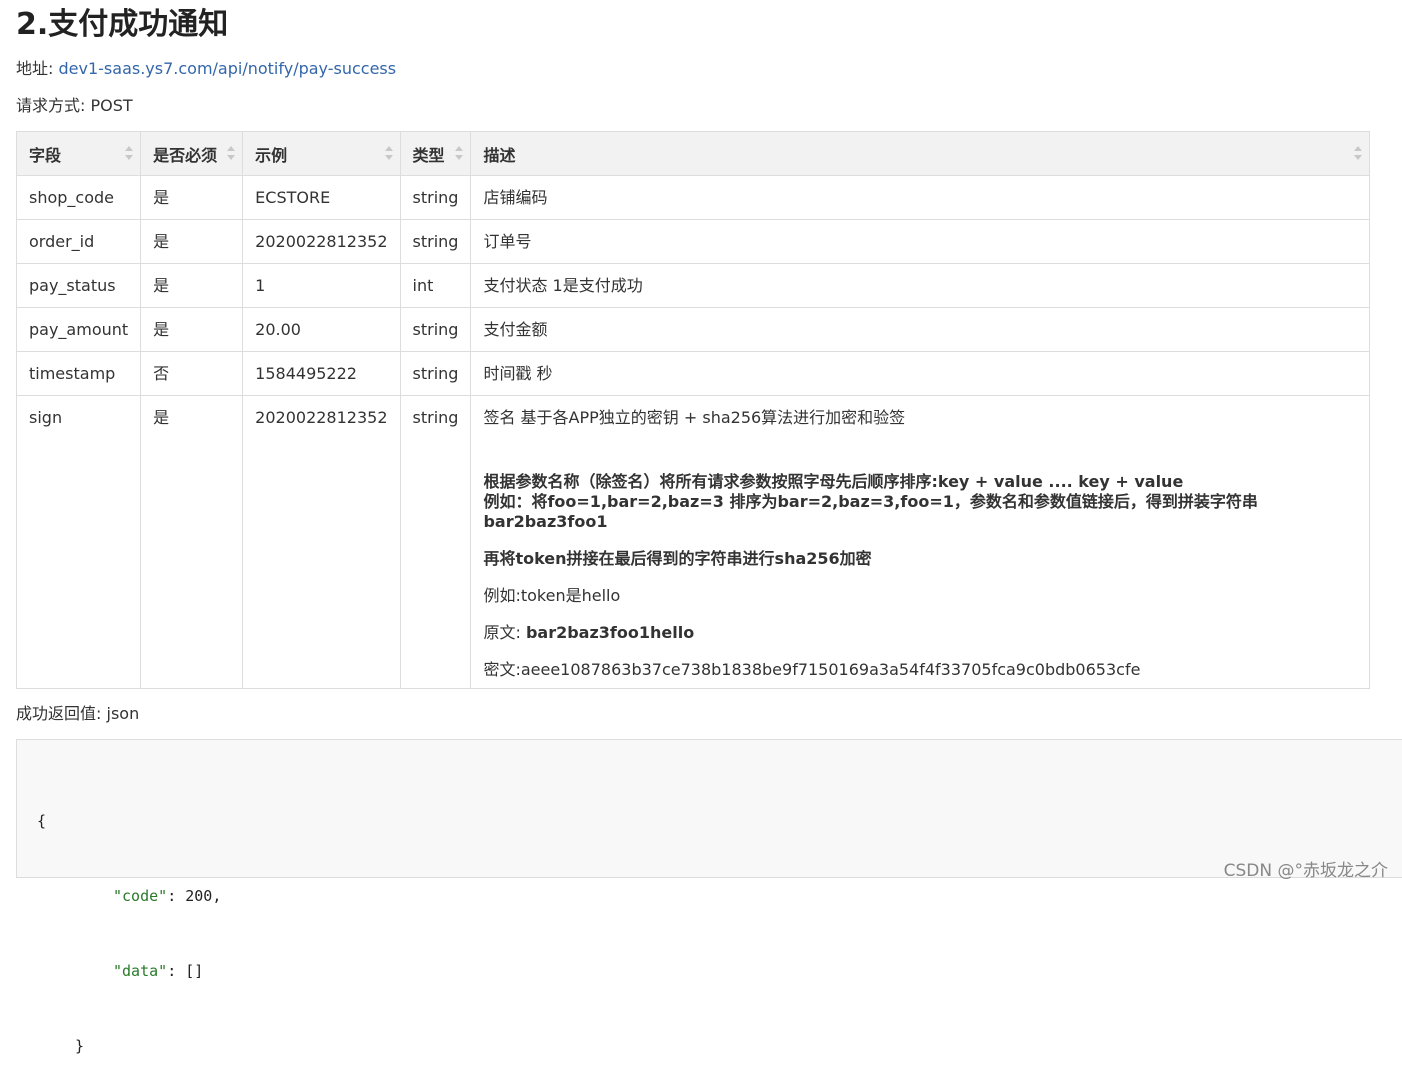 This screenshot has height=1084, width=1402. What do you see at coordinates (321, 373) in the screenshot?
I see `cell-example: 1584495222` at bounding box center [321, 373].